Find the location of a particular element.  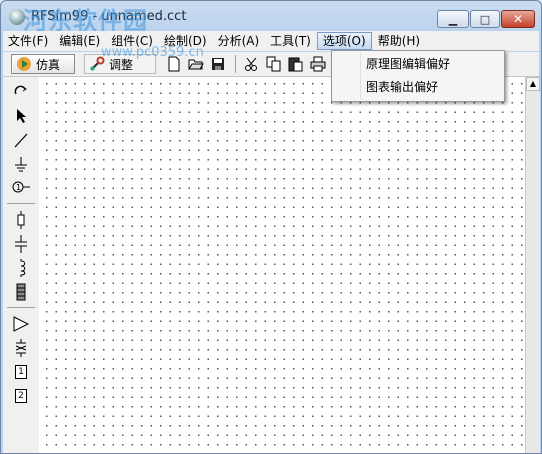

maximize-icon: □ is located at coordinates (485, 19).